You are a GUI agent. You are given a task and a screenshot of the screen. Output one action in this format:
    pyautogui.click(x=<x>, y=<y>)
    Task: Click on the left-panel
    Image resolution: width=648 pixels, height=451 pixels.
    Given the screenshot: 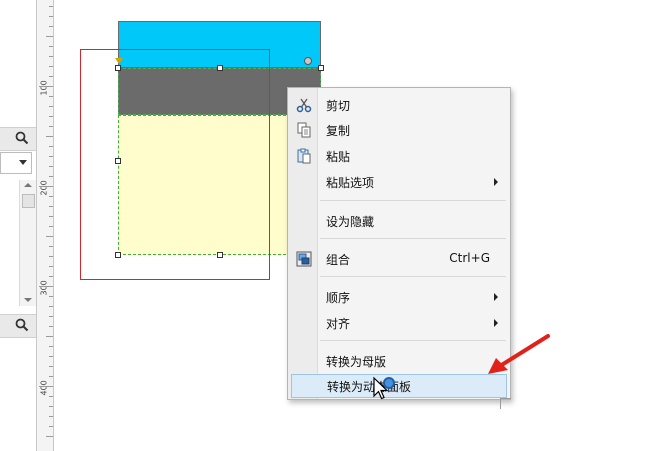 What is the action you would take?
    pyautogui.click(x=18, y=225)
    